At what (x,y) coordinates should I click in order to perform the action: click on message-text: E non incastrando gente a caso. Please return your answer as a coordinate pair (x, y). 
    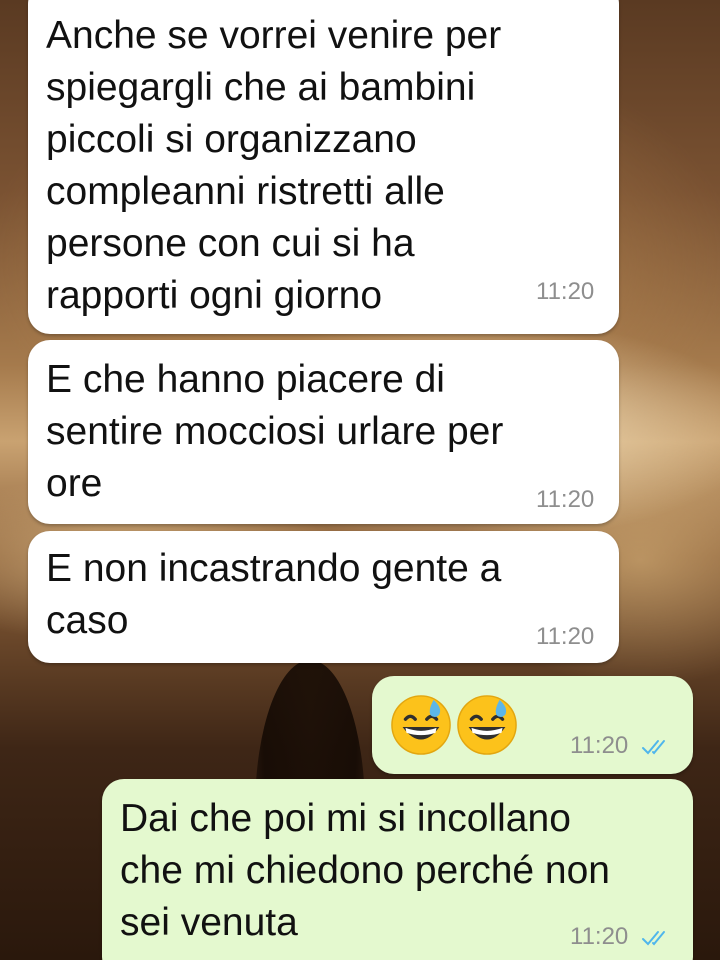
    Looking at the image, I should click on (274, 594).